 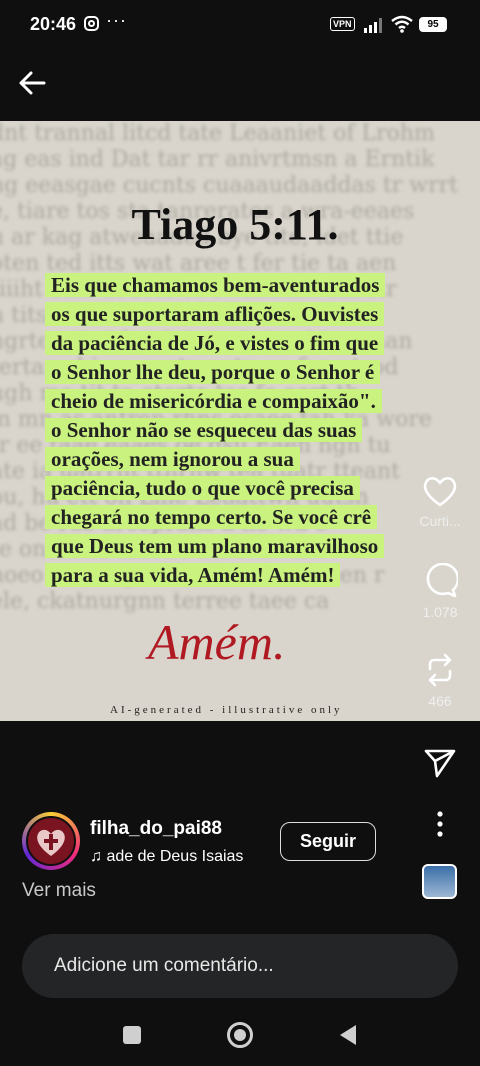 What do you see at coordinates (402, 24) in the screenshot?
I see `wifi-icon` at bounding box center [402, 24].